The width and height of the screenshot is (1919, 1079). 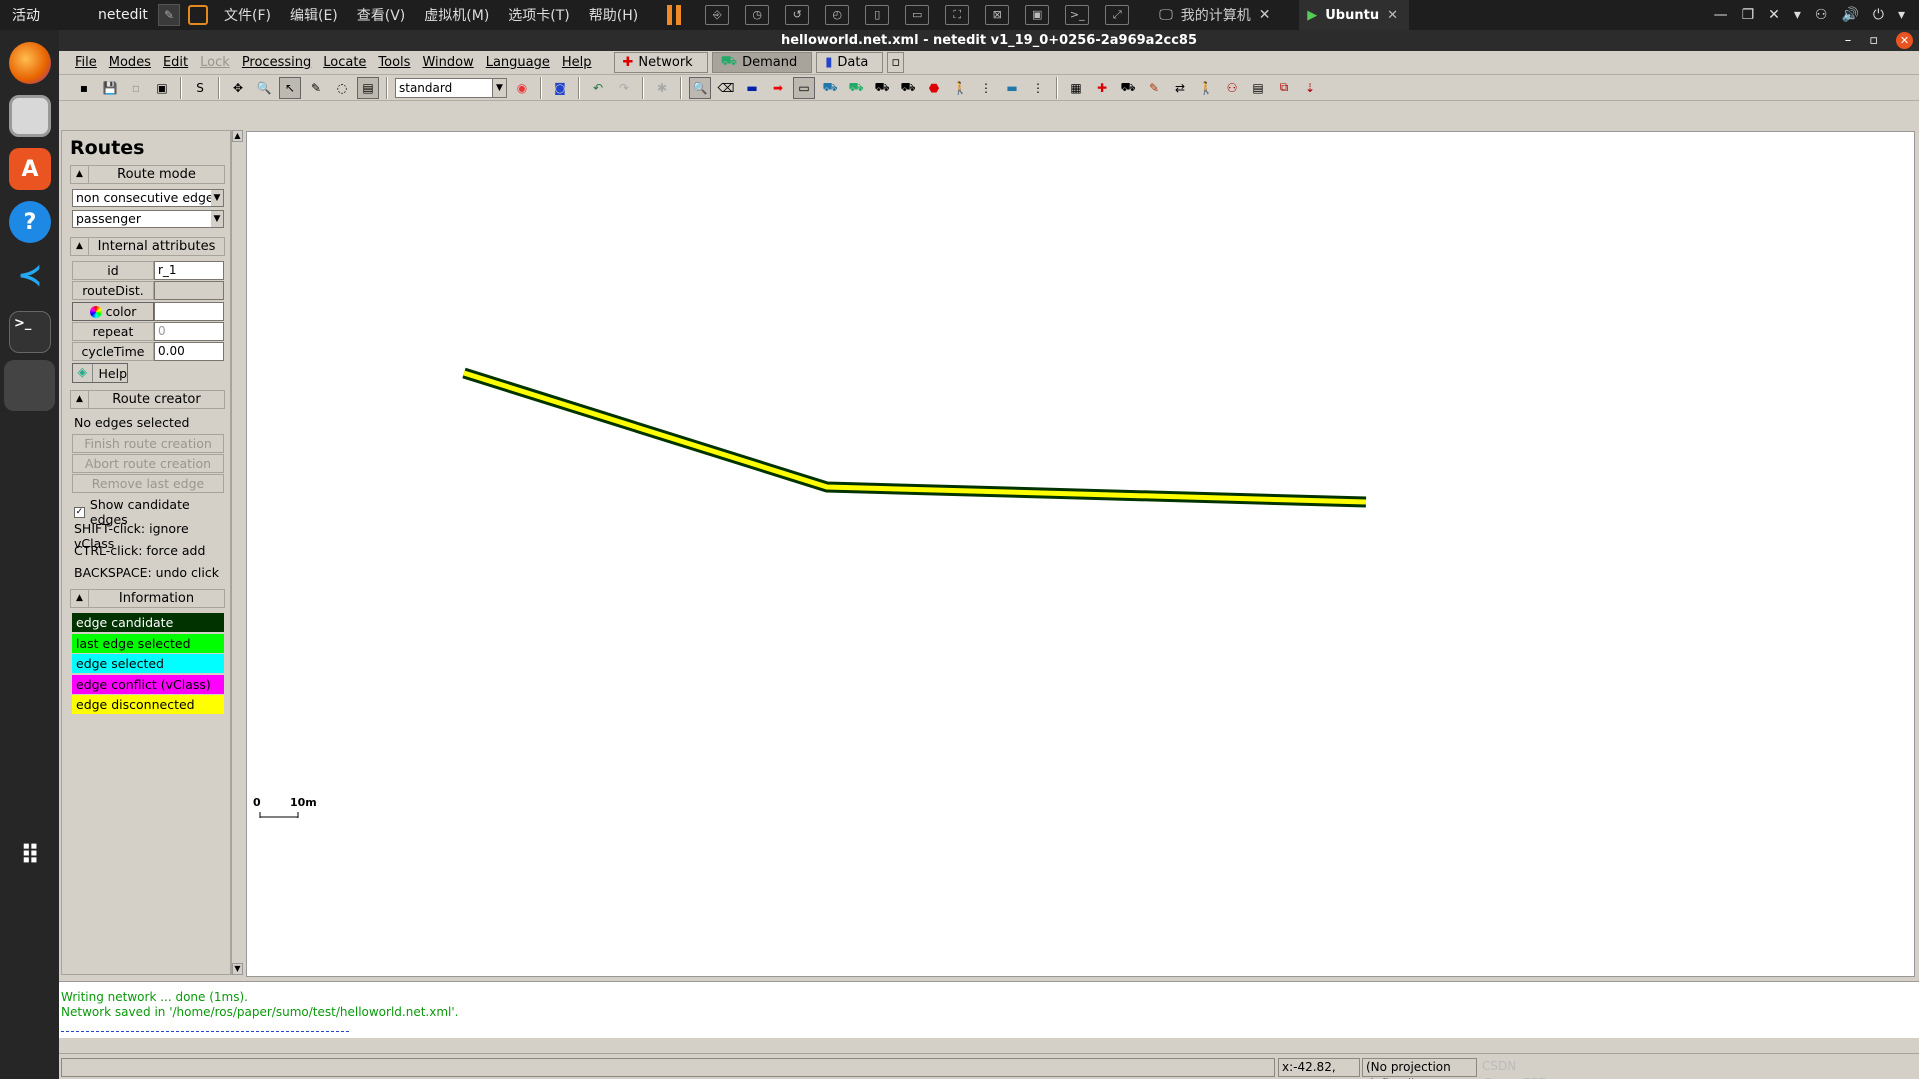 What do you see at coordinates (877, 15) in the screenshot?
I see `library-icon: ▯` at bounding box center [877, 15].